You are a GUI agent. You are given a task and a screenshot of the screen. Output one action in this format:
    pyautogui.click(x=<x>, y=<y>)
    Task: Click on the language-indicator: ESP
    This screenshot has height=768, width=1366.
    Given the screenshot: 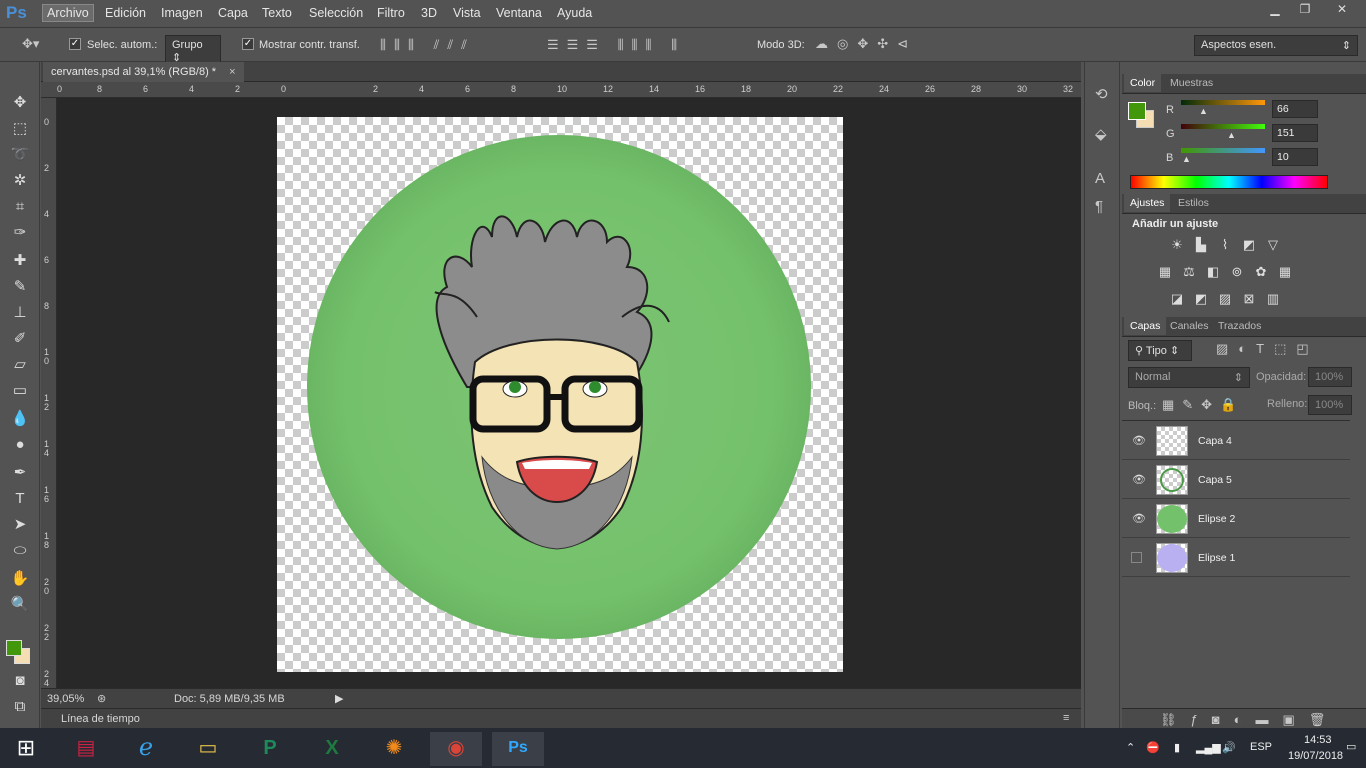 What is the action you would take?
    pyautogui.click(x=1261, y=747)
    